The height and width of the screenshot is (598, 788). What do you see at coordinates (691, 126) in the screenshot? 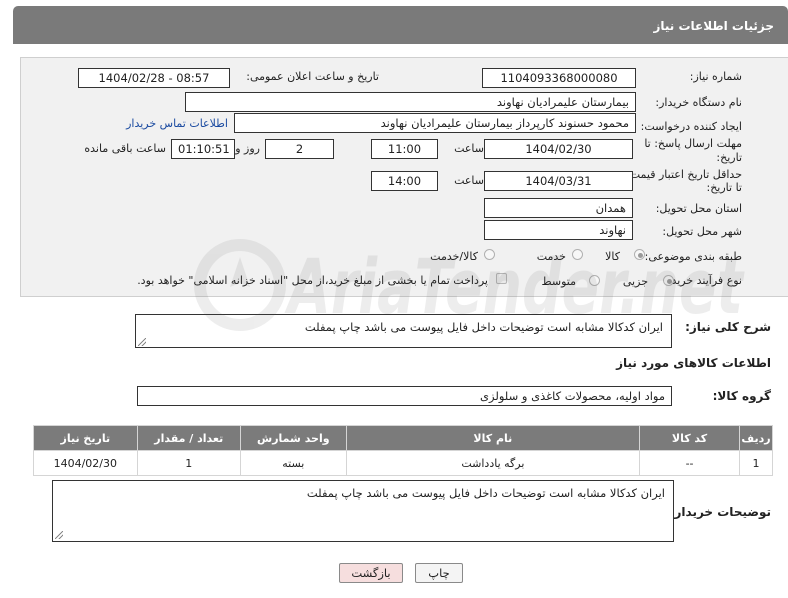
I see `requester-label: ایجاد کننده درخواست:` at bounding box center [691, 126].